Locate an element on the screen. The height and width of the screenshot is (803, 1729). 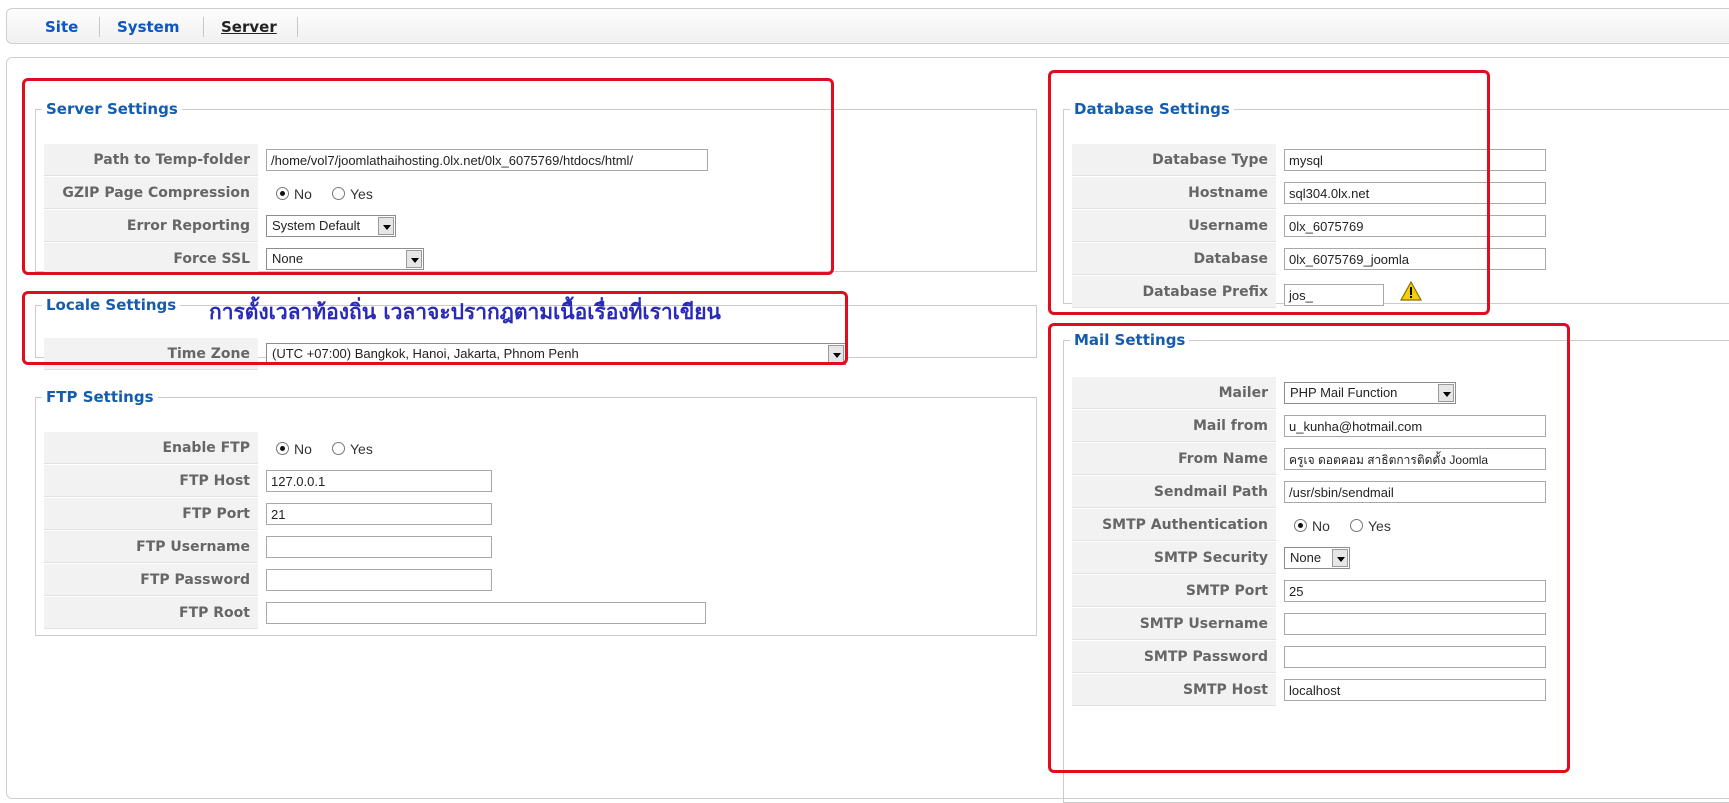
ftp-host-input: 127.0.0.1 is located at coordinates (379, 481).